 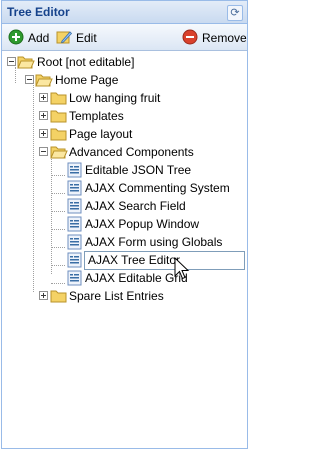 What do you see at coordinates (86, 38) in the screenshot?
I see `edit-button-label: Edit` at bounding box center [86, 38].